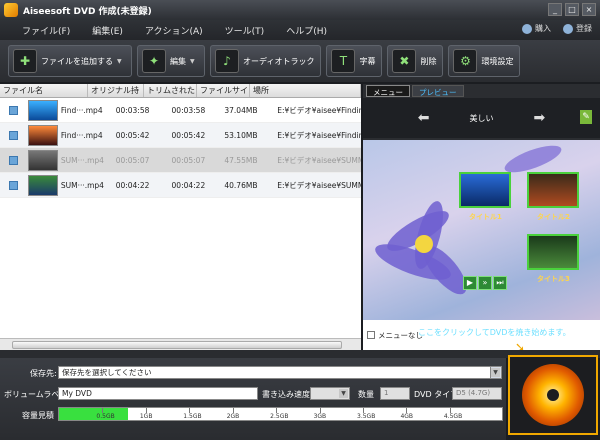 The width and height of the screenshot is (600, 440). Describe the element at coordinates (132, 135) in the screenshot. I see `original-length: 00:05:42` at that location.